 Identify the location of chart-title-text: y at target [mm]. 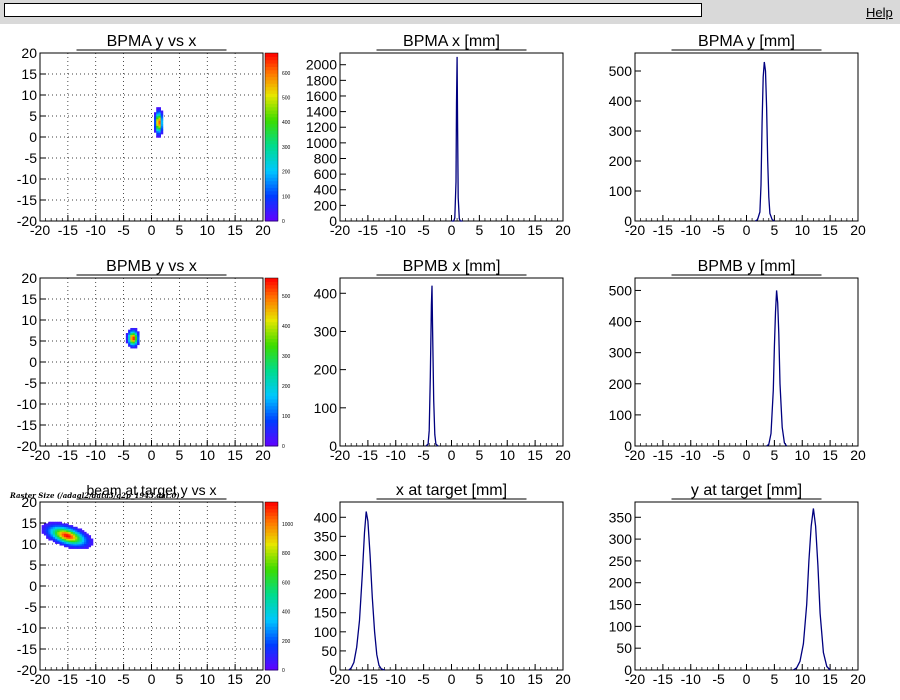
(746, 490).